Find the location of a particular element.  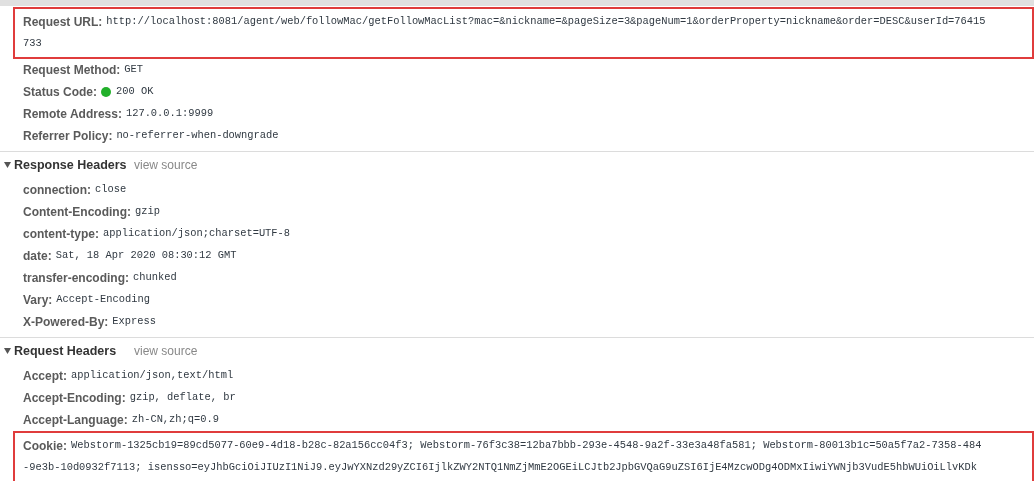

header-name: date: is located at coordinates (37, 256).